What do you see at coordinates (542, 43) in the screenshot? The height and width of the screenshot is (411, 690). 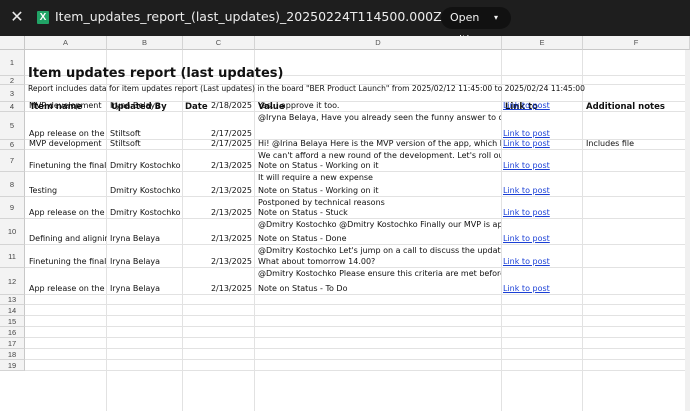 I see `column-header-e: E` at bounding box center [542, 43].